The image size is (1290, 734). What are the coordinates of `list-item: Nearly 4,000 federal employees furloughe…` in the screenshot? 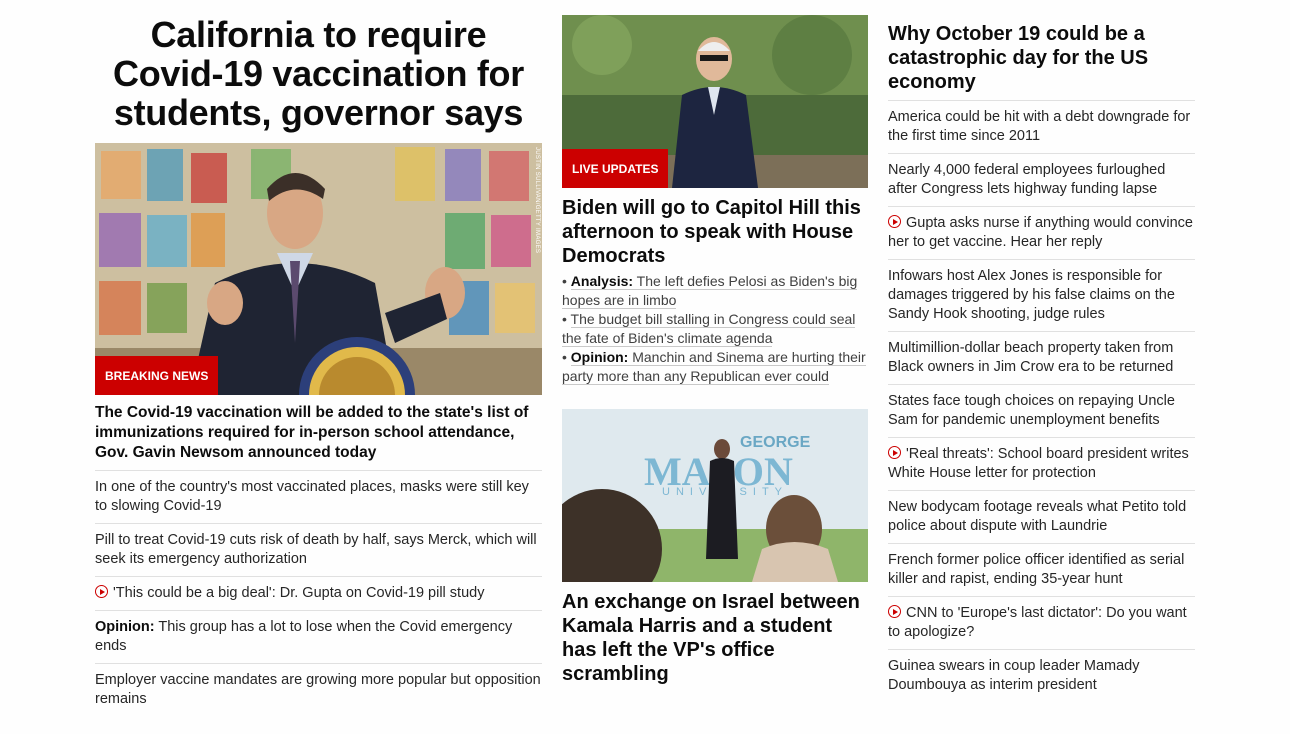 It's located at (1041, 180).